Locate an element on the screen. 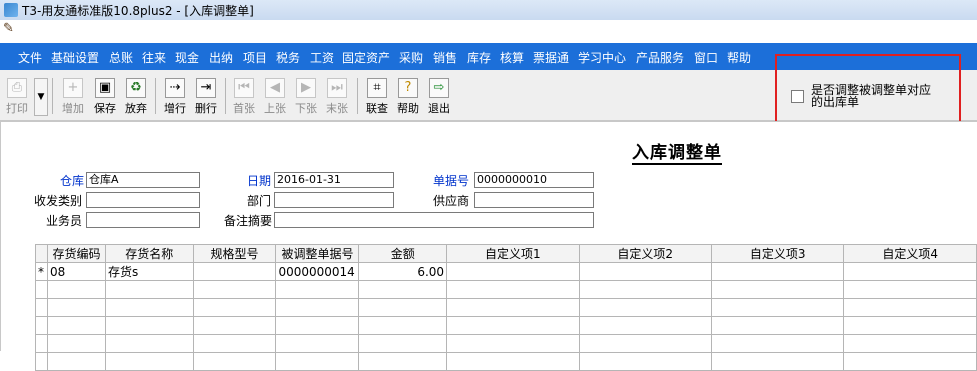  table-cell: 08 is located at coordinates (76, 271).